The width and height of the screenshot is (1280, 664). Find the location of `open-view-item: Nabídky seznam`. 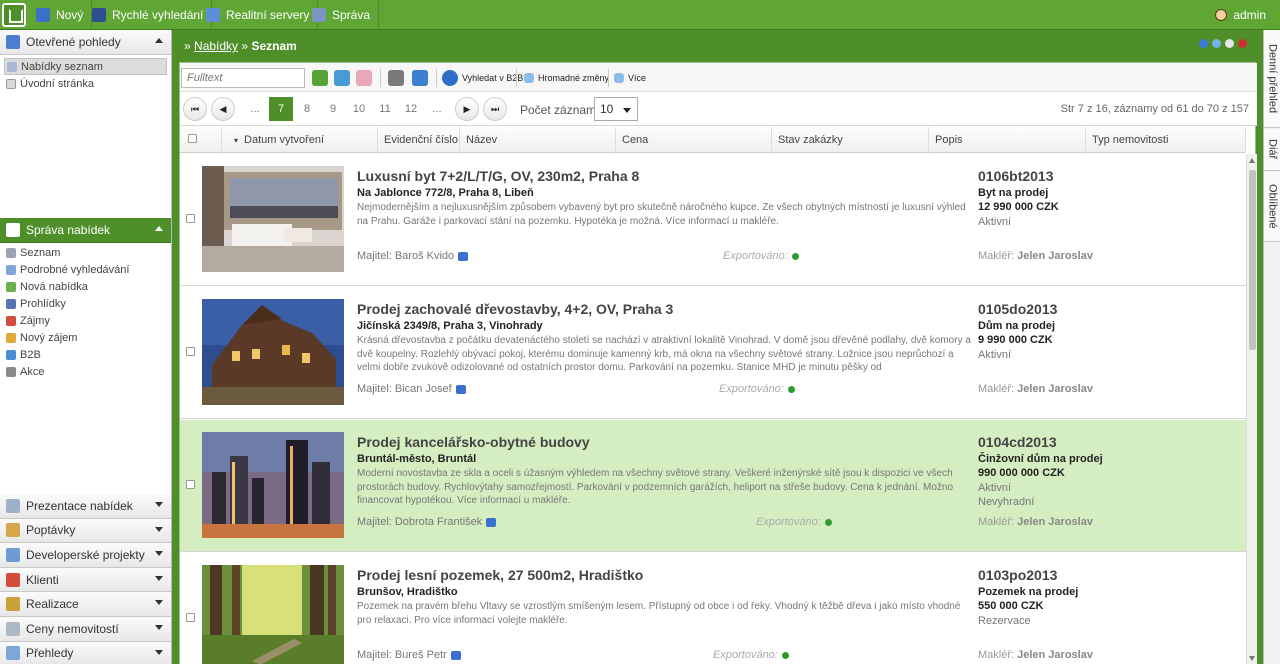

open-view-item: Nabídky seznam is located at coordinates (85, 66).